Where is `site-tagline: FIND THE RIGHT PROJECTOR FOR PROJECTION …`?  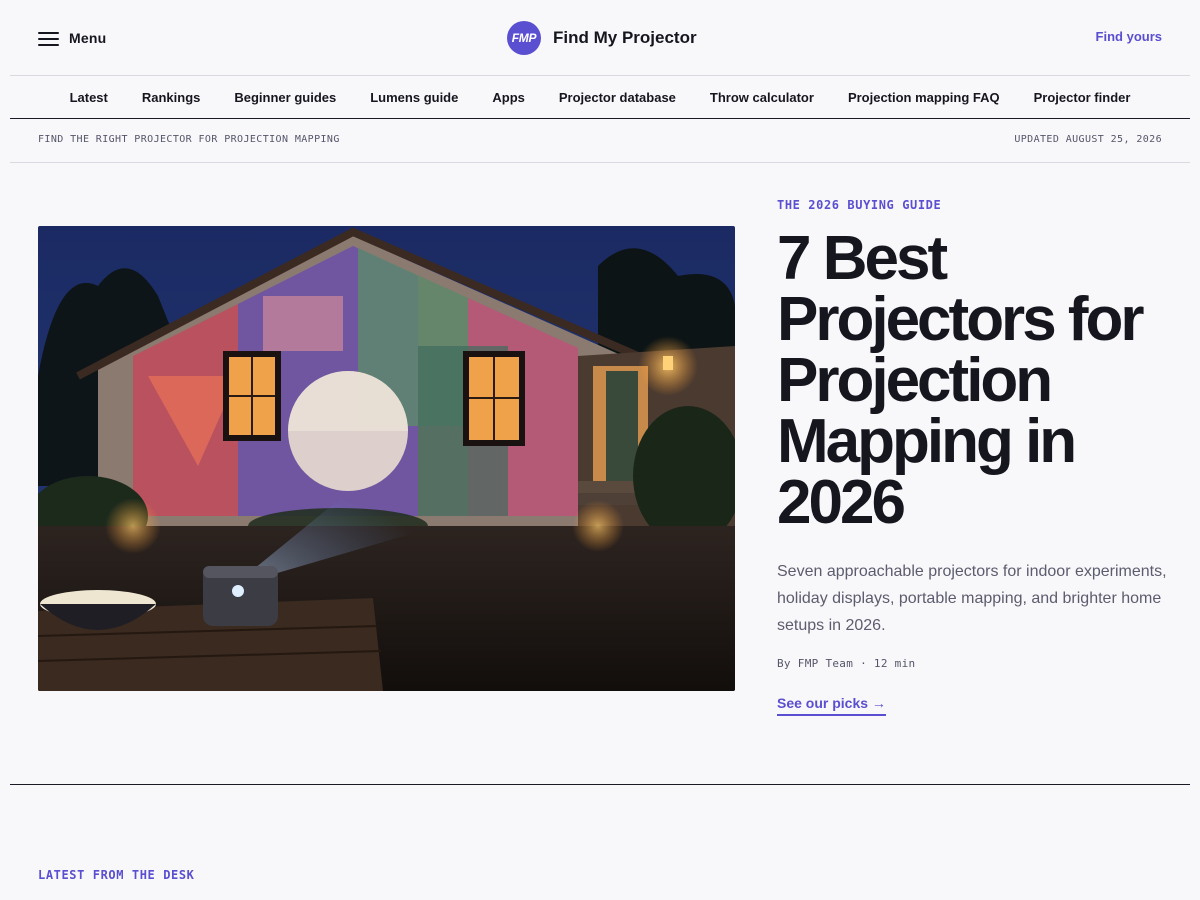
site-tagline: FIND THE RIGHT PROJECTOR FOR PROJECTION … is located at coordinates (189, 139).